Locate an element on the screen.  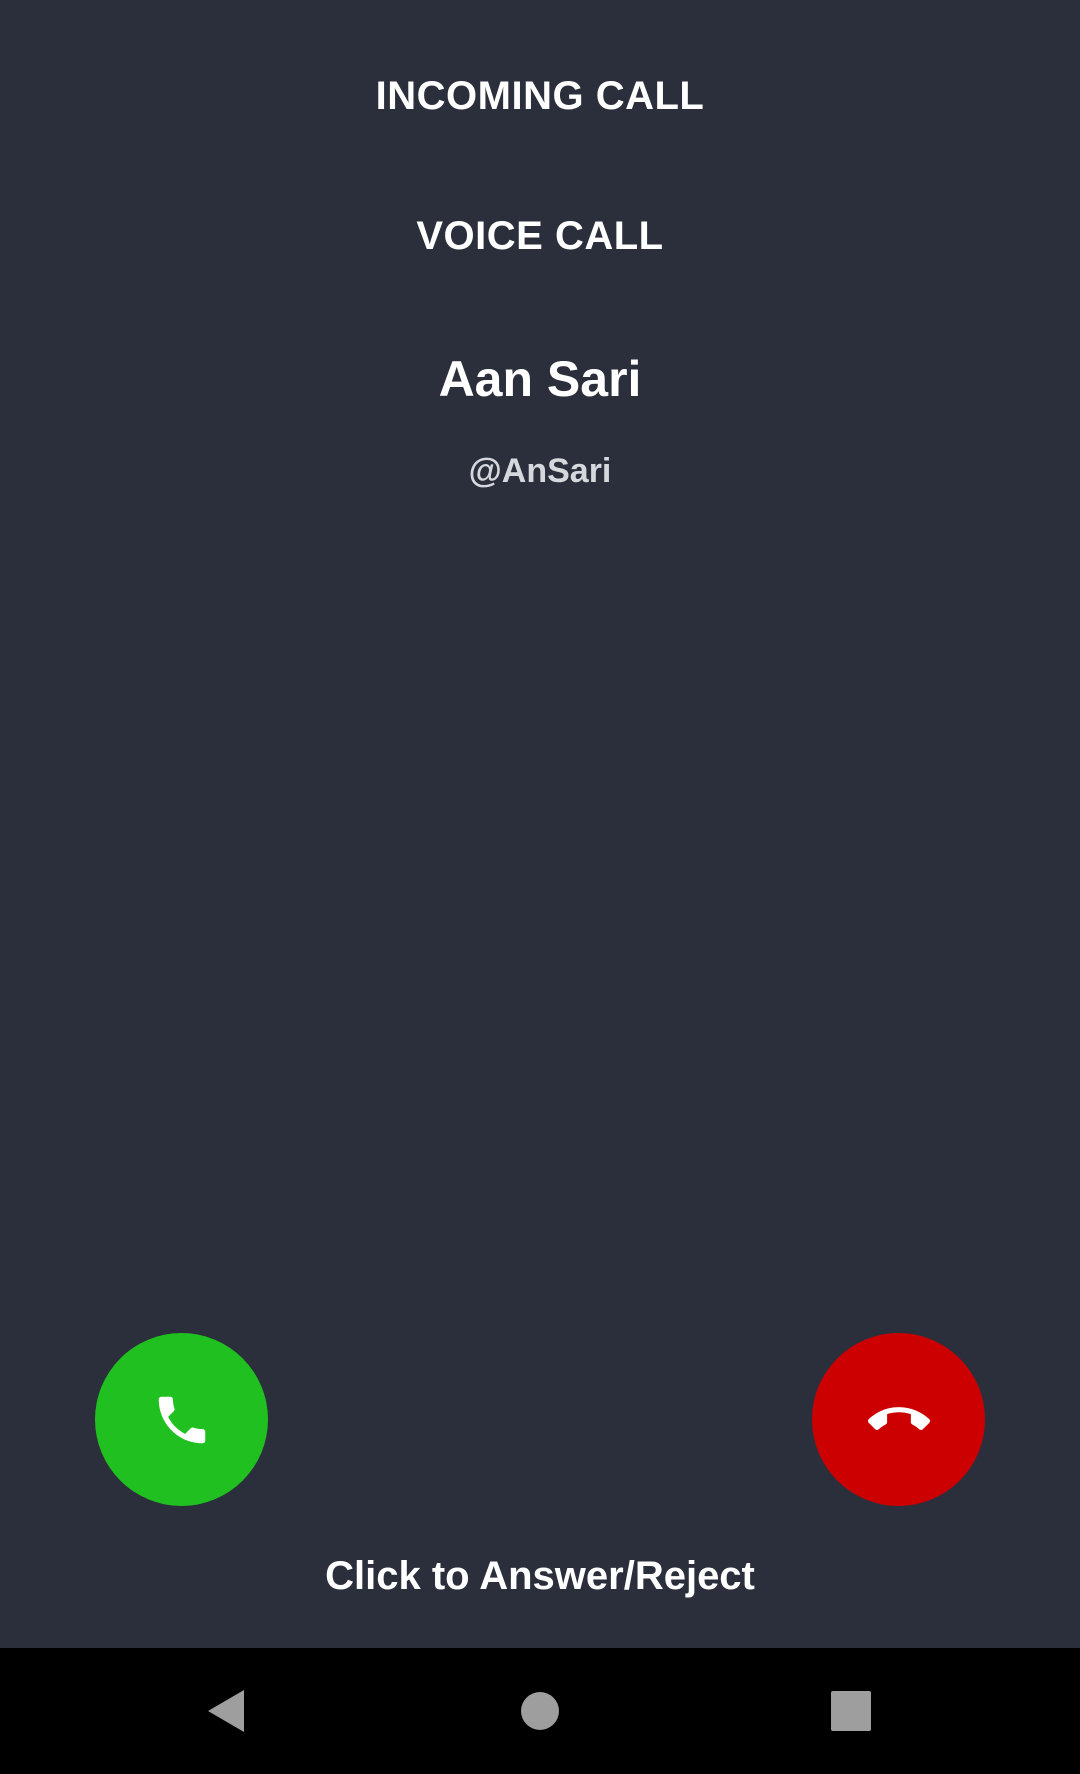
call-status: INCOMING CALL is located at coordinates (540, 96).